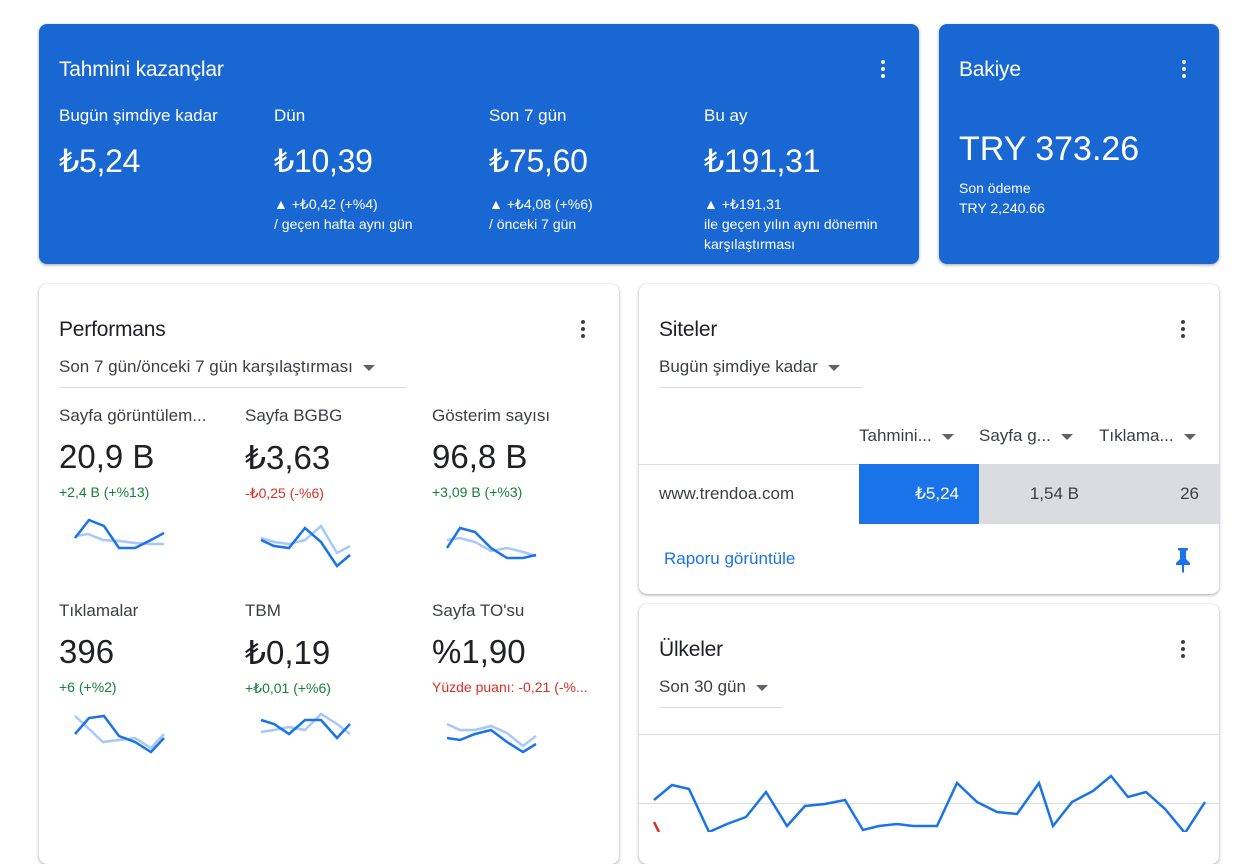 The width and height of the screenshot is (1246, 864). I want to click on cell-earnings: ₺5,24, so click(919, 494).